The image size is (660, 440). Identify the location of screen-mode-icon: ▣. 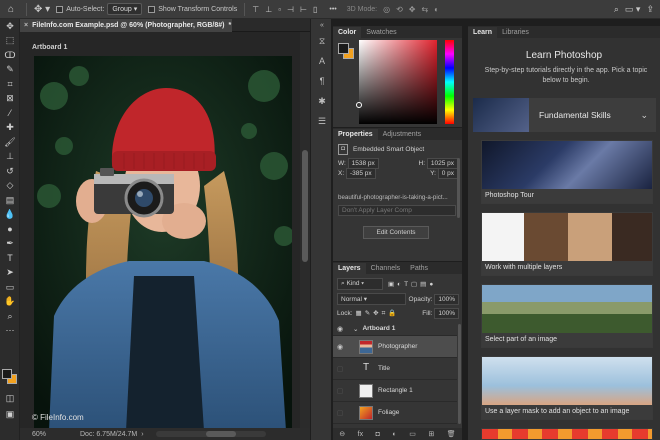
(10, 414).